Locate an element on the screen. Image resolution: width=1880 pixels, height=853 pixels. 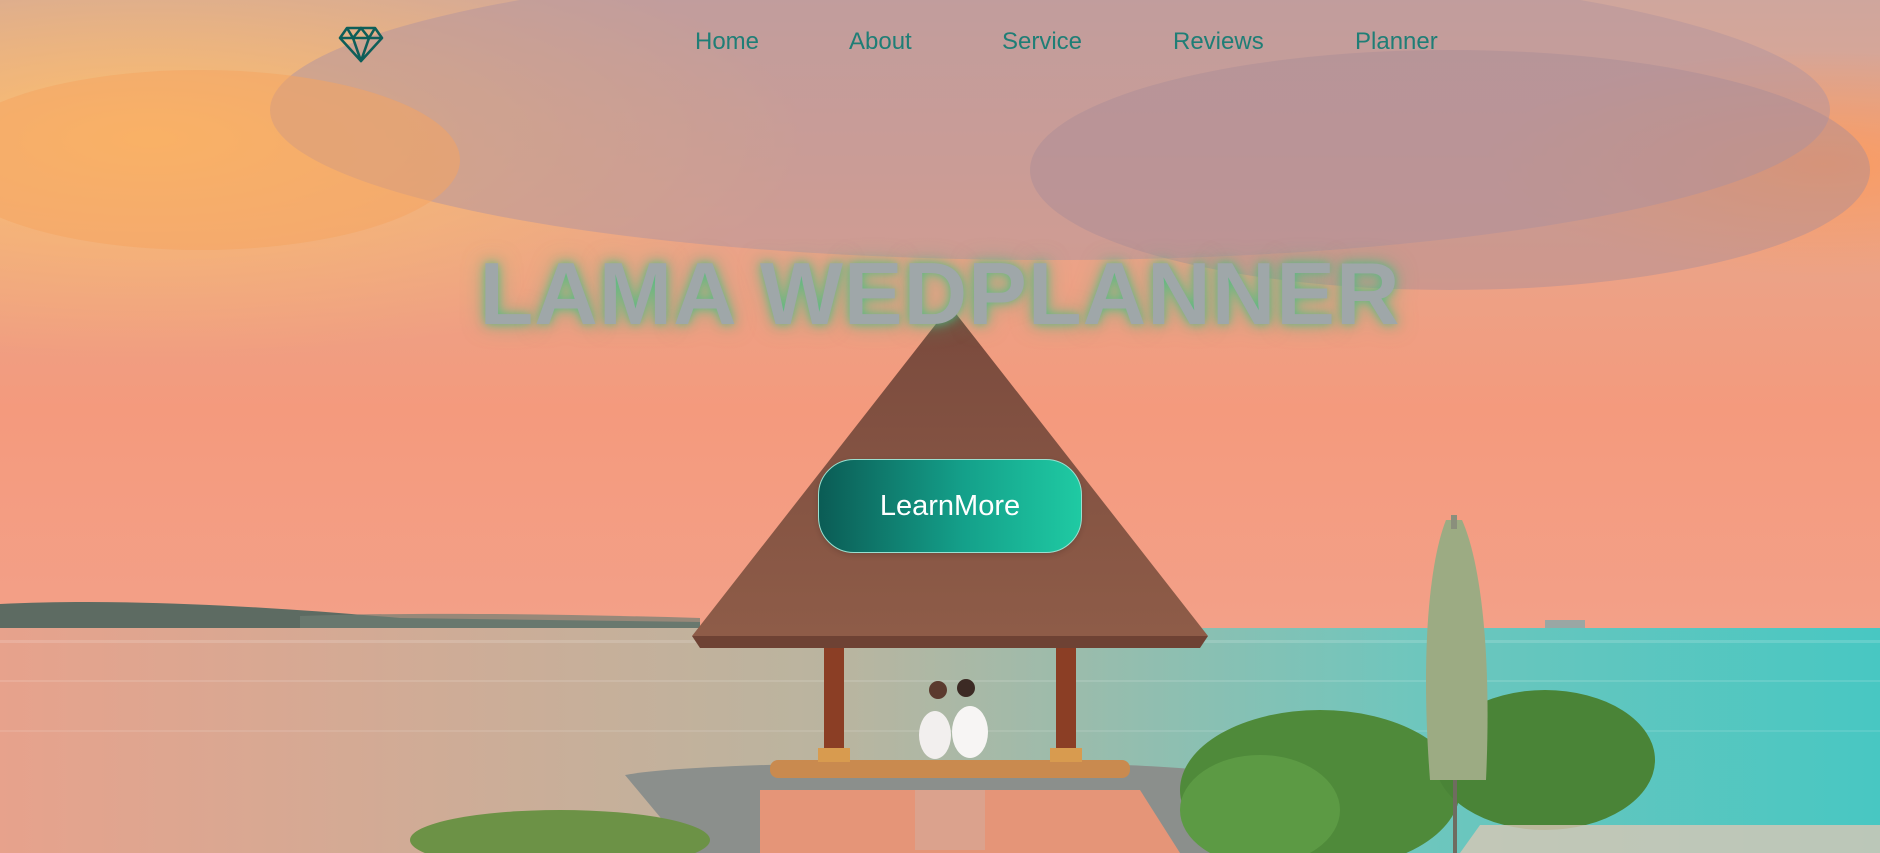
top-navigation: Home About Service Reviews Planner is located at coordinates (940, 42).